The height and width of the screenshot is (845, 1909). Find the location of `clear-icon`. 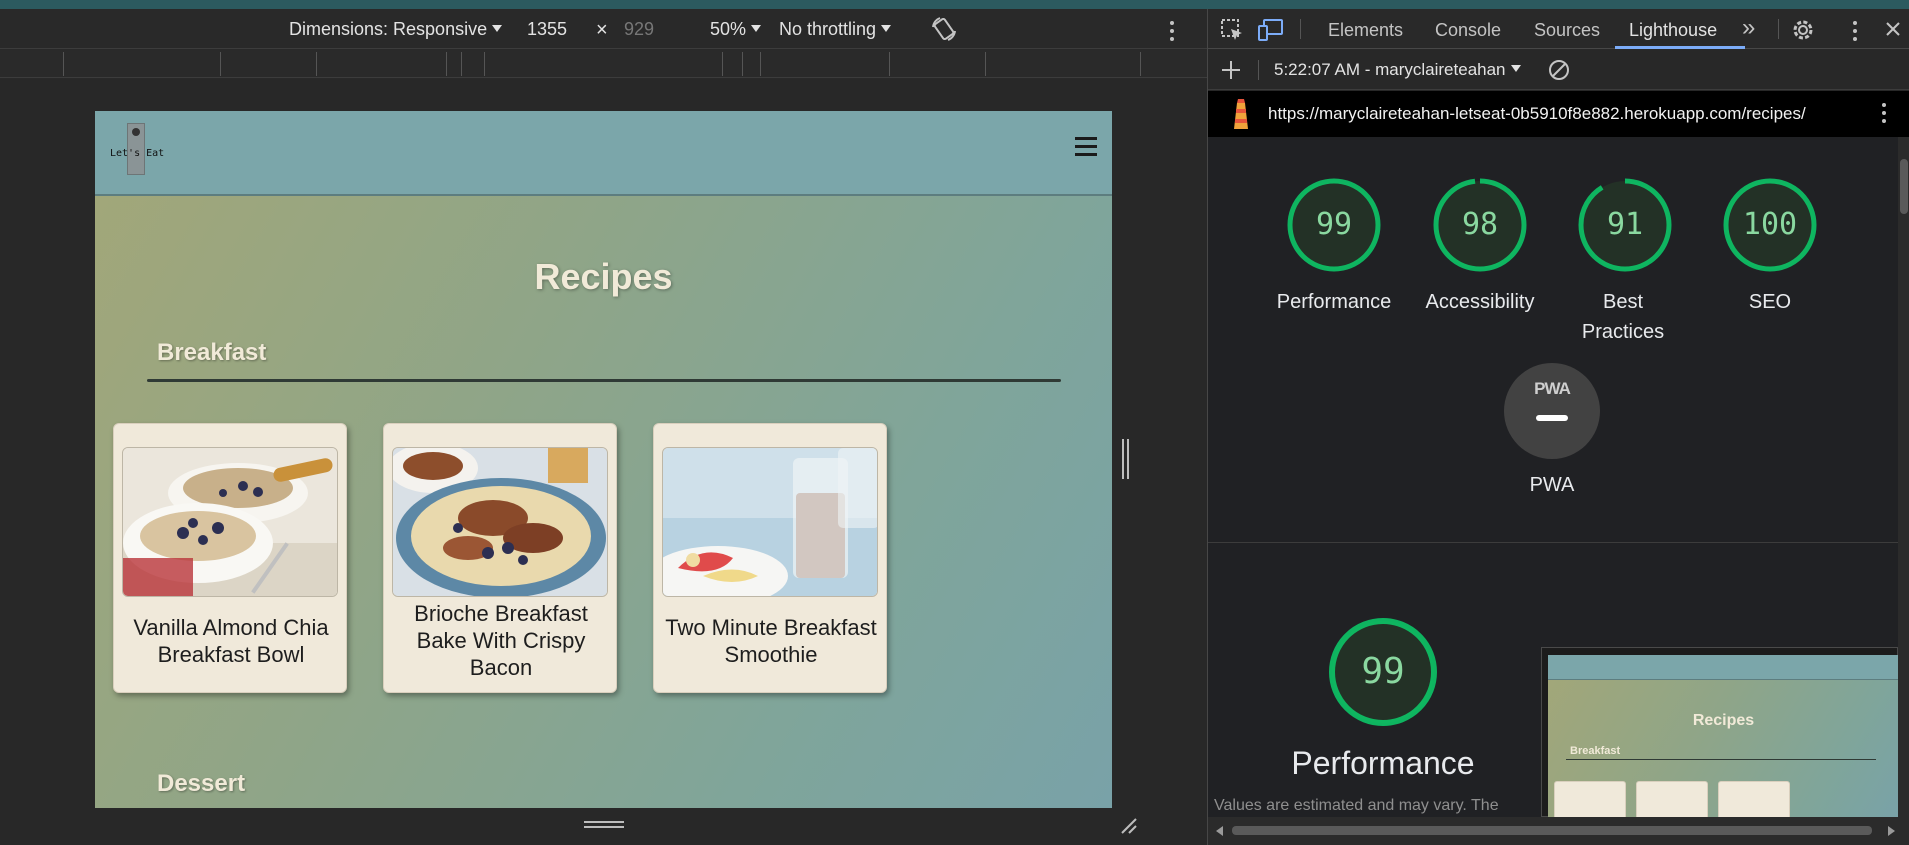

clear-icon is located at coordinates (1559, 70).